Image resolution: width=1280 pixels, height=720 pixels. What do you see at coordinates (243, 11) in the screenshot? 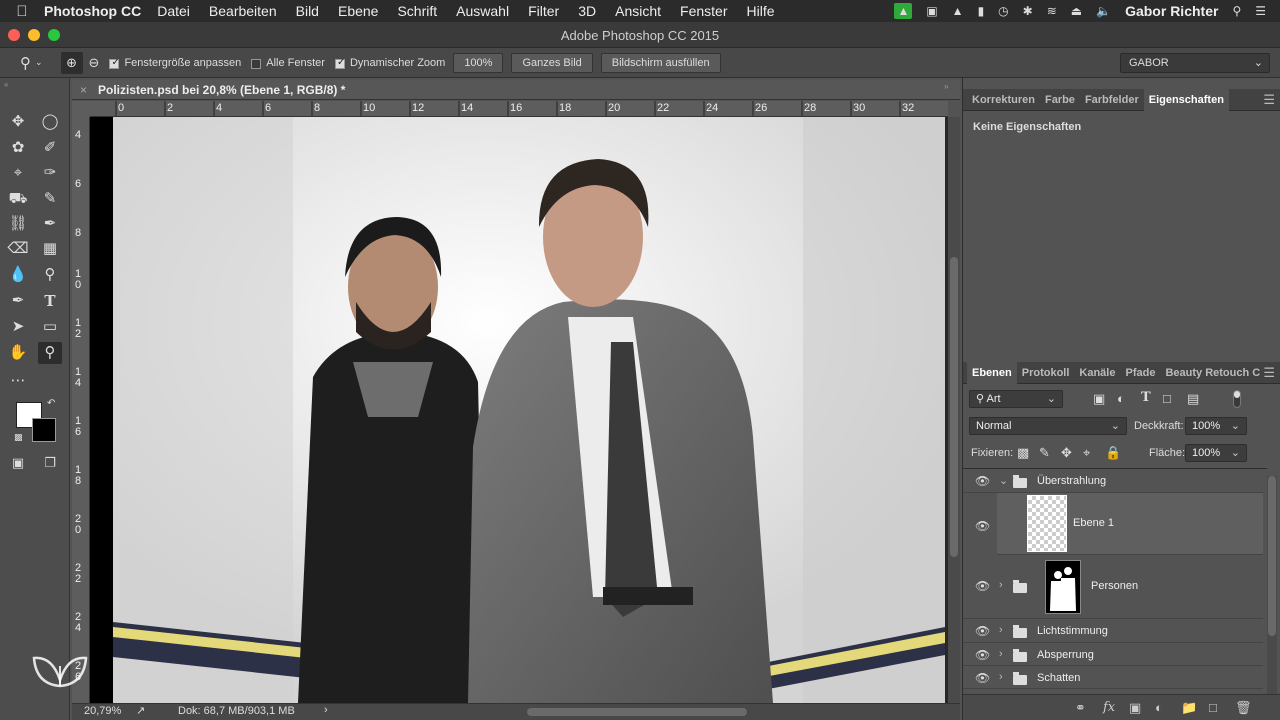
I see `menu-bearbeiten: Bearbeiten` at bounding box center [243, 11].